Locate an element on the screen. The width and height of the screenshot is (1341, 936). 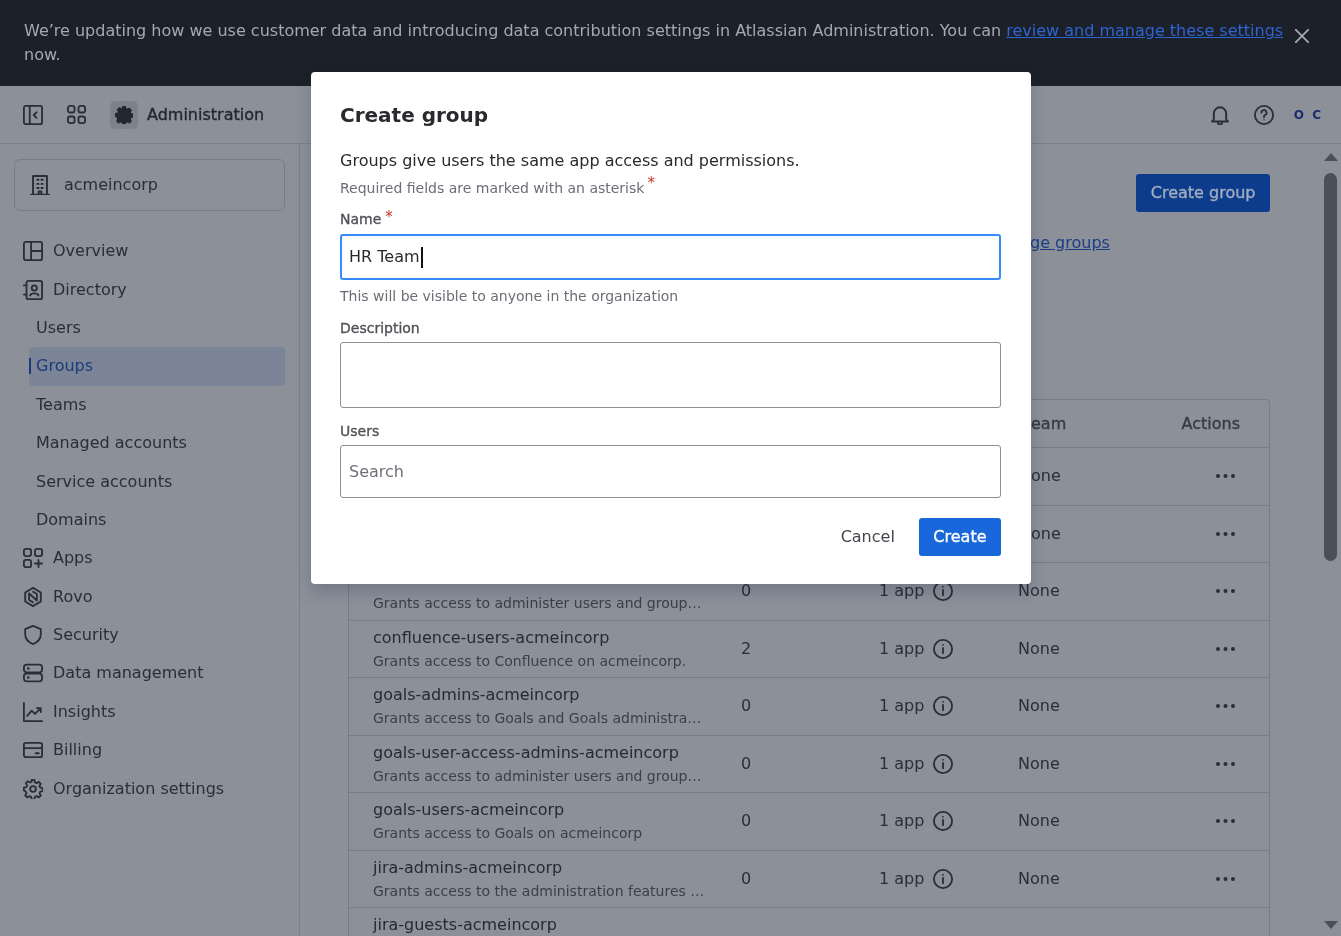
sidebar-subitem: Groups is located at coordinates (157, 366).